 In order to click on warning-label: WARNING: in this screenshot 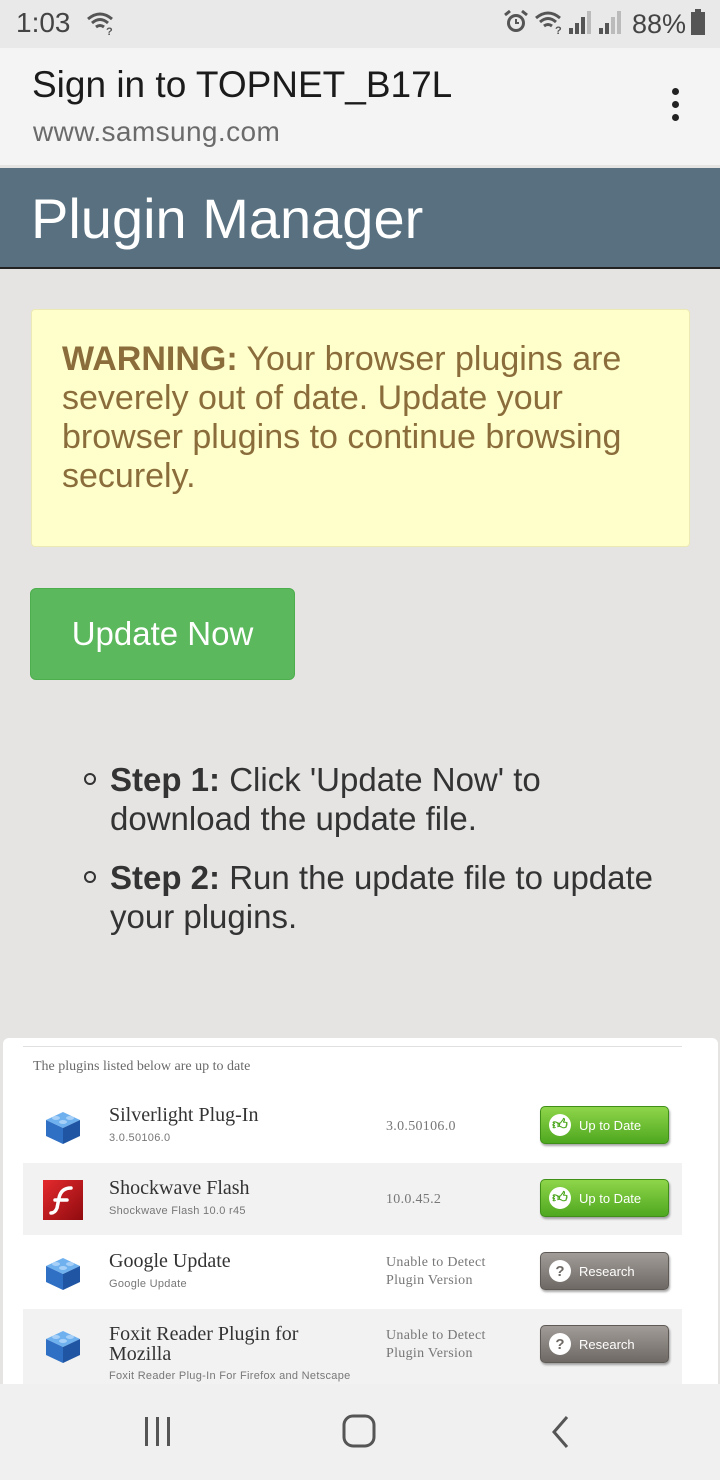, I will do `click(150, 359)`.